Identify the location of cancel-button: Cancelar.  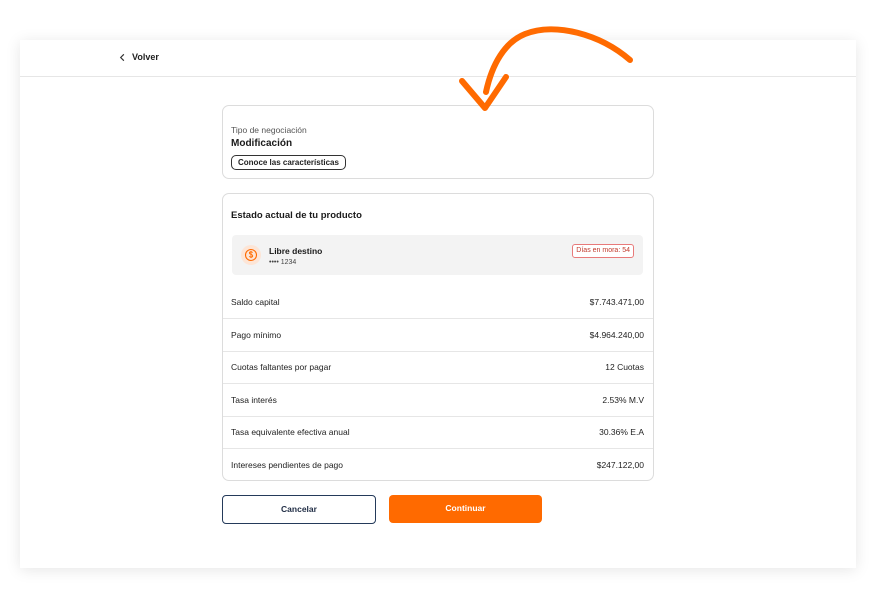
(299, 509).